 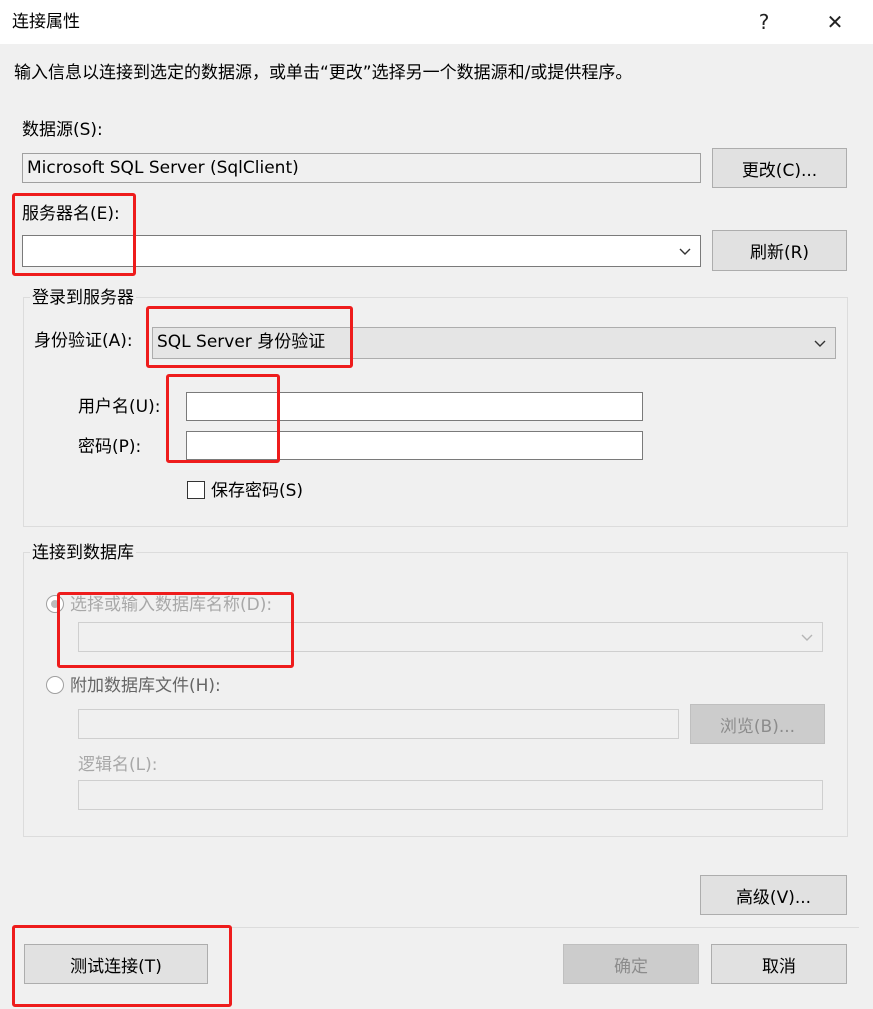 What do you see at coordinates (631, 964) in the screenshot?
I see `ok-button: 确定` at bounding box center [631, 964].